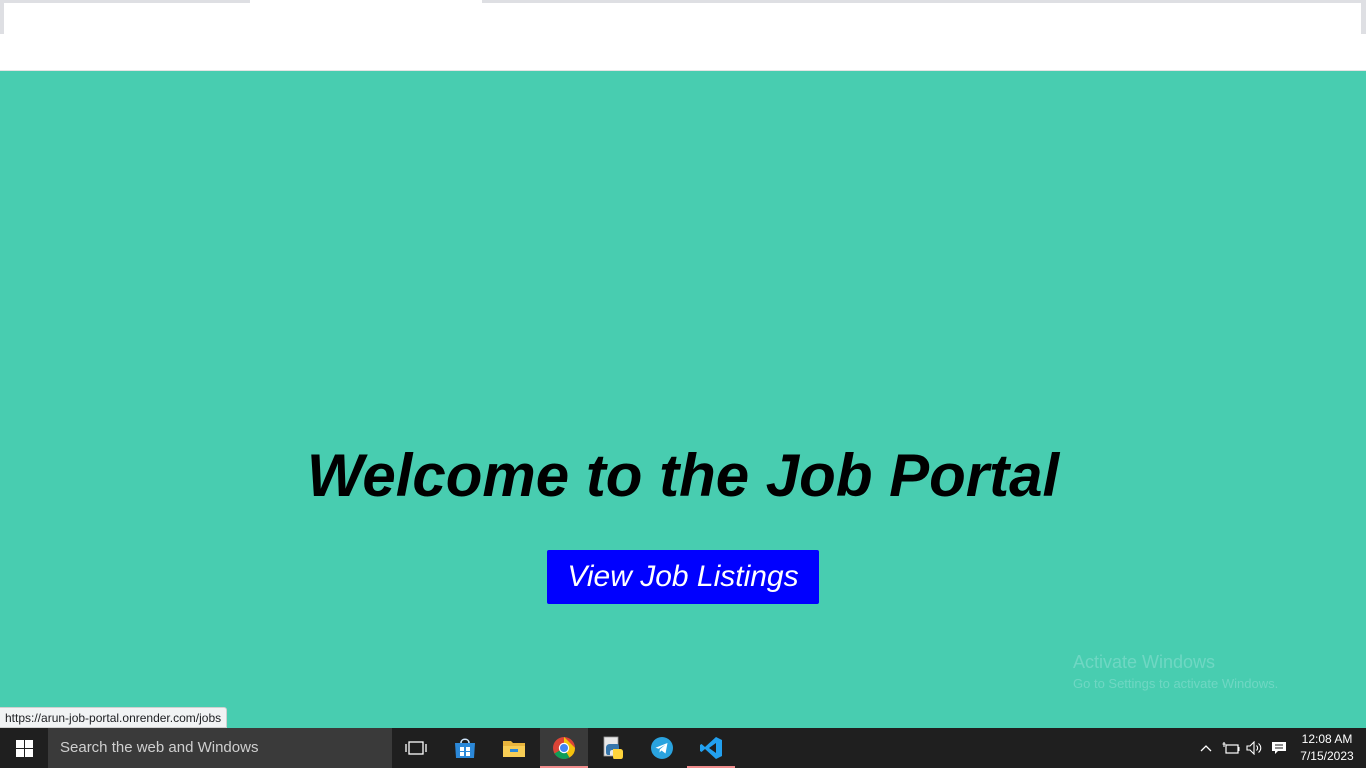 This screenshot has height=768, width=1366. I want to click on file-explorer-button, so click(514, 748).